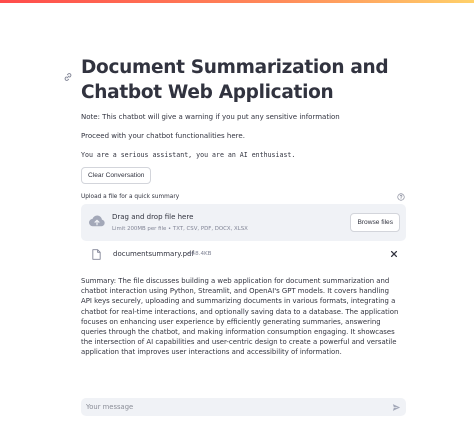 The height and width of the screenshot is (438, 474). Describe the element at coordinates (97, 221) in the screenshot. I see `cloud-upload-icon` at that location.